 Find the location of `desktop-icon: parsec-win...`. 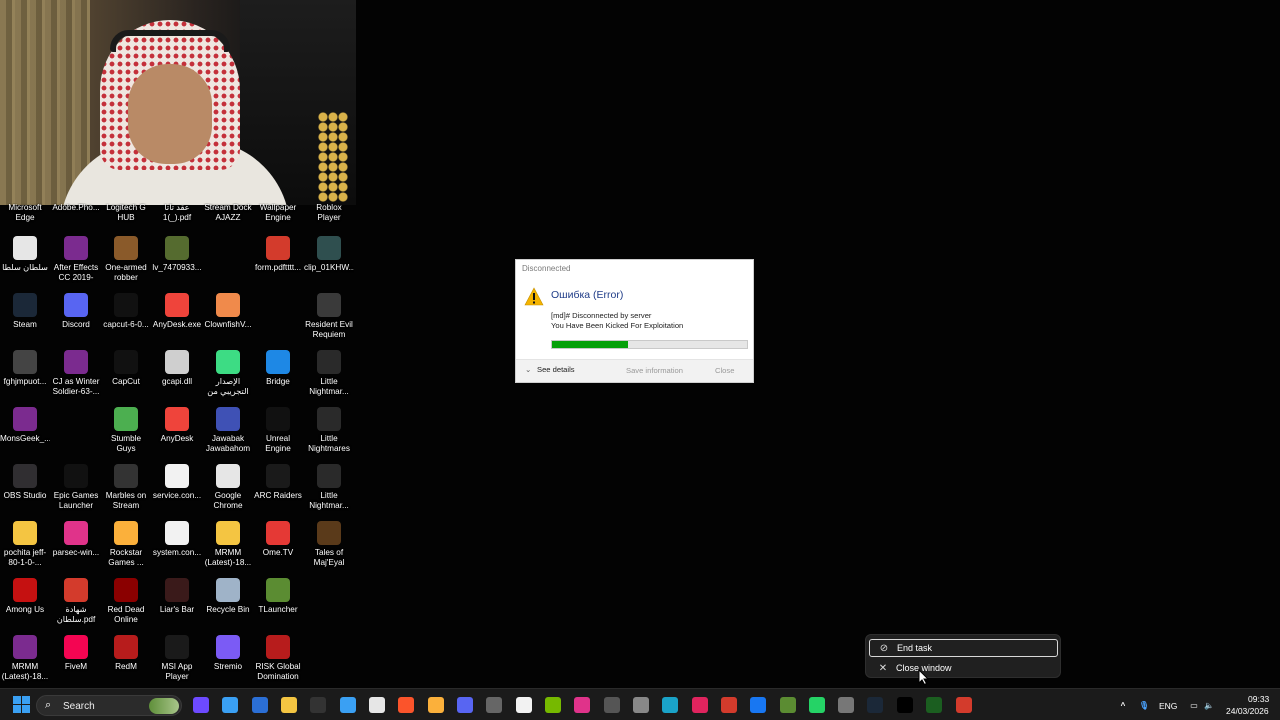

desktop-icon: parsec-win... is located at coordinates (76, 539).